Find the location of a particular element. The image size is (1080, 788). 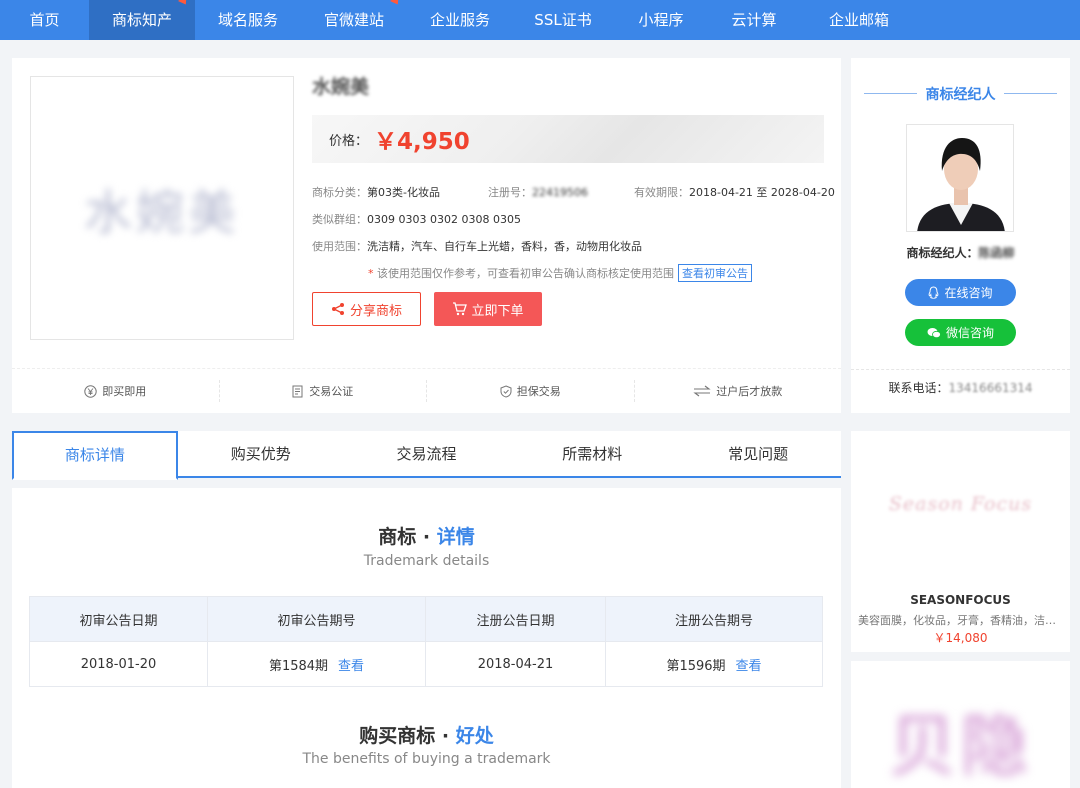

trademark-image: 水婉美 is located at coordinates (162, 208).